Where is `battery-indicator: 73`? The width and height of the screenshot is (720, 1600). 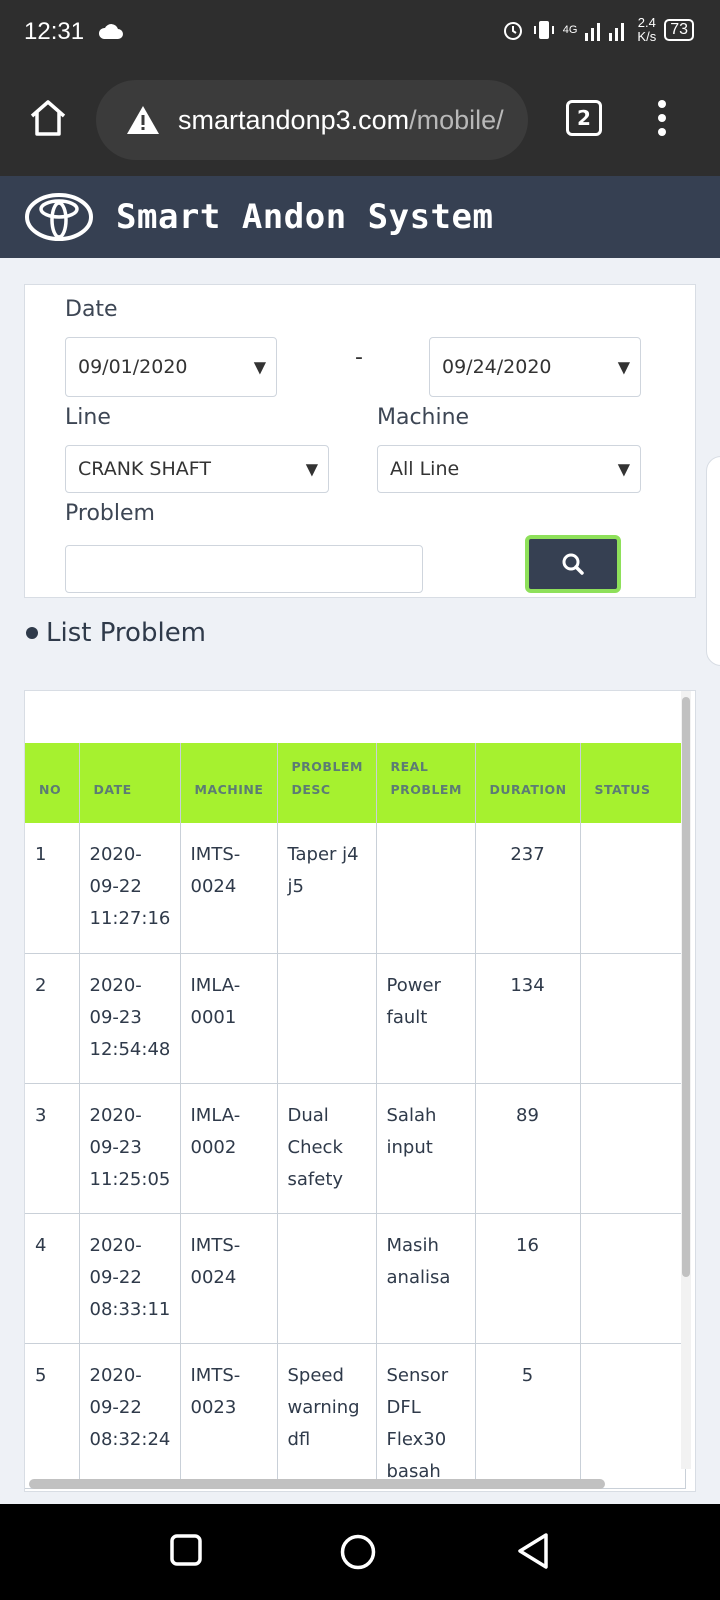
battery-indicator: 73 is located at coordinates (679, 30).